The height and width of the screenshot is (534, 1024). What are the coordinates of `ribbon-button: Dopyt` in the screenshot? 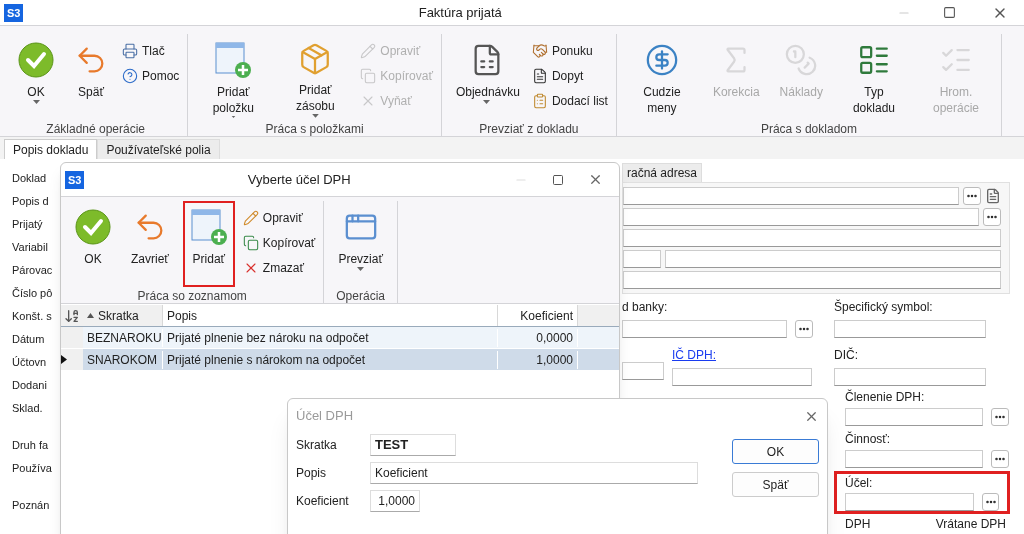 It's located at (569, 75).